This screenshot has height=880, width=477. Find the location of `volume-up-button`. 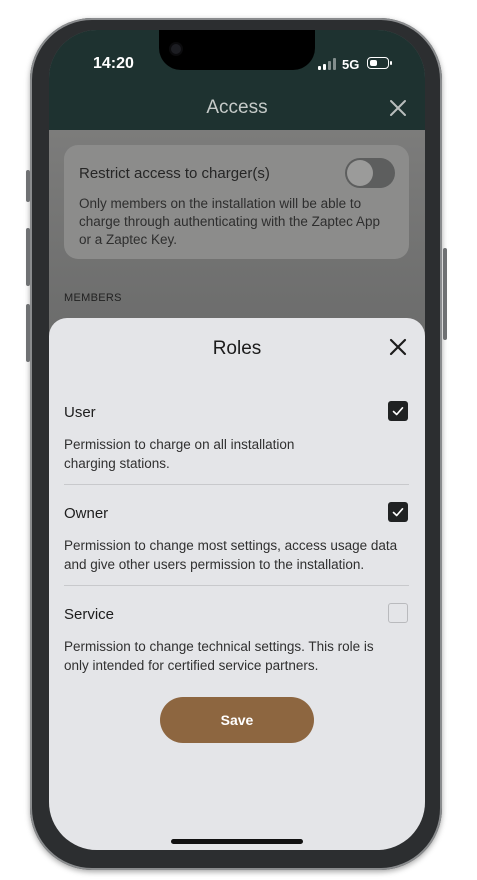

volume-up-button is located at coordinates (28, 257).